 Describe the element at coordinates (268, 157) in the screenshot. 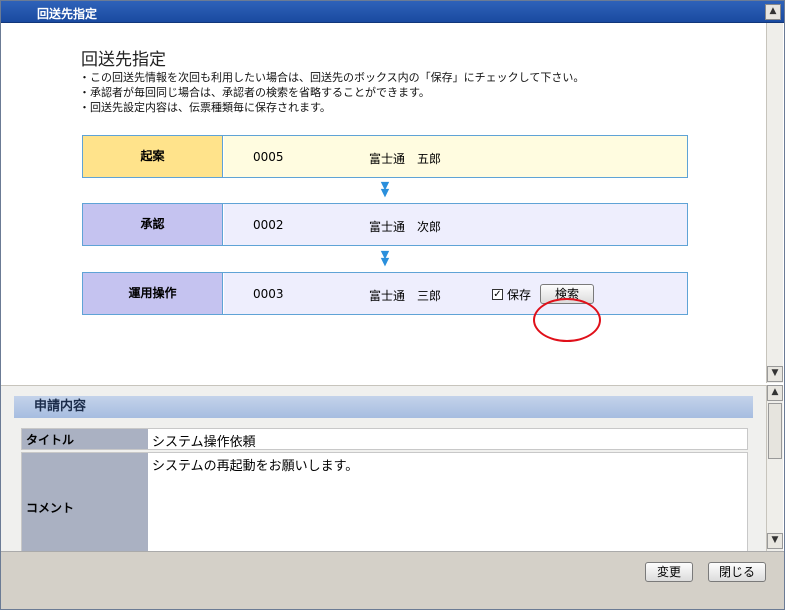

I see `step-code: 0005` at that location.